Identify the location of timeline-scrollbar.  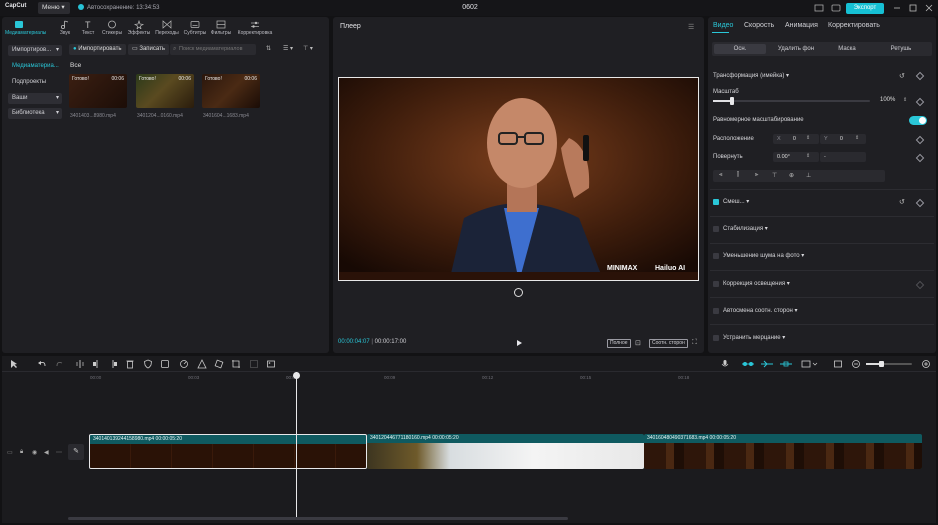
(318, 518).